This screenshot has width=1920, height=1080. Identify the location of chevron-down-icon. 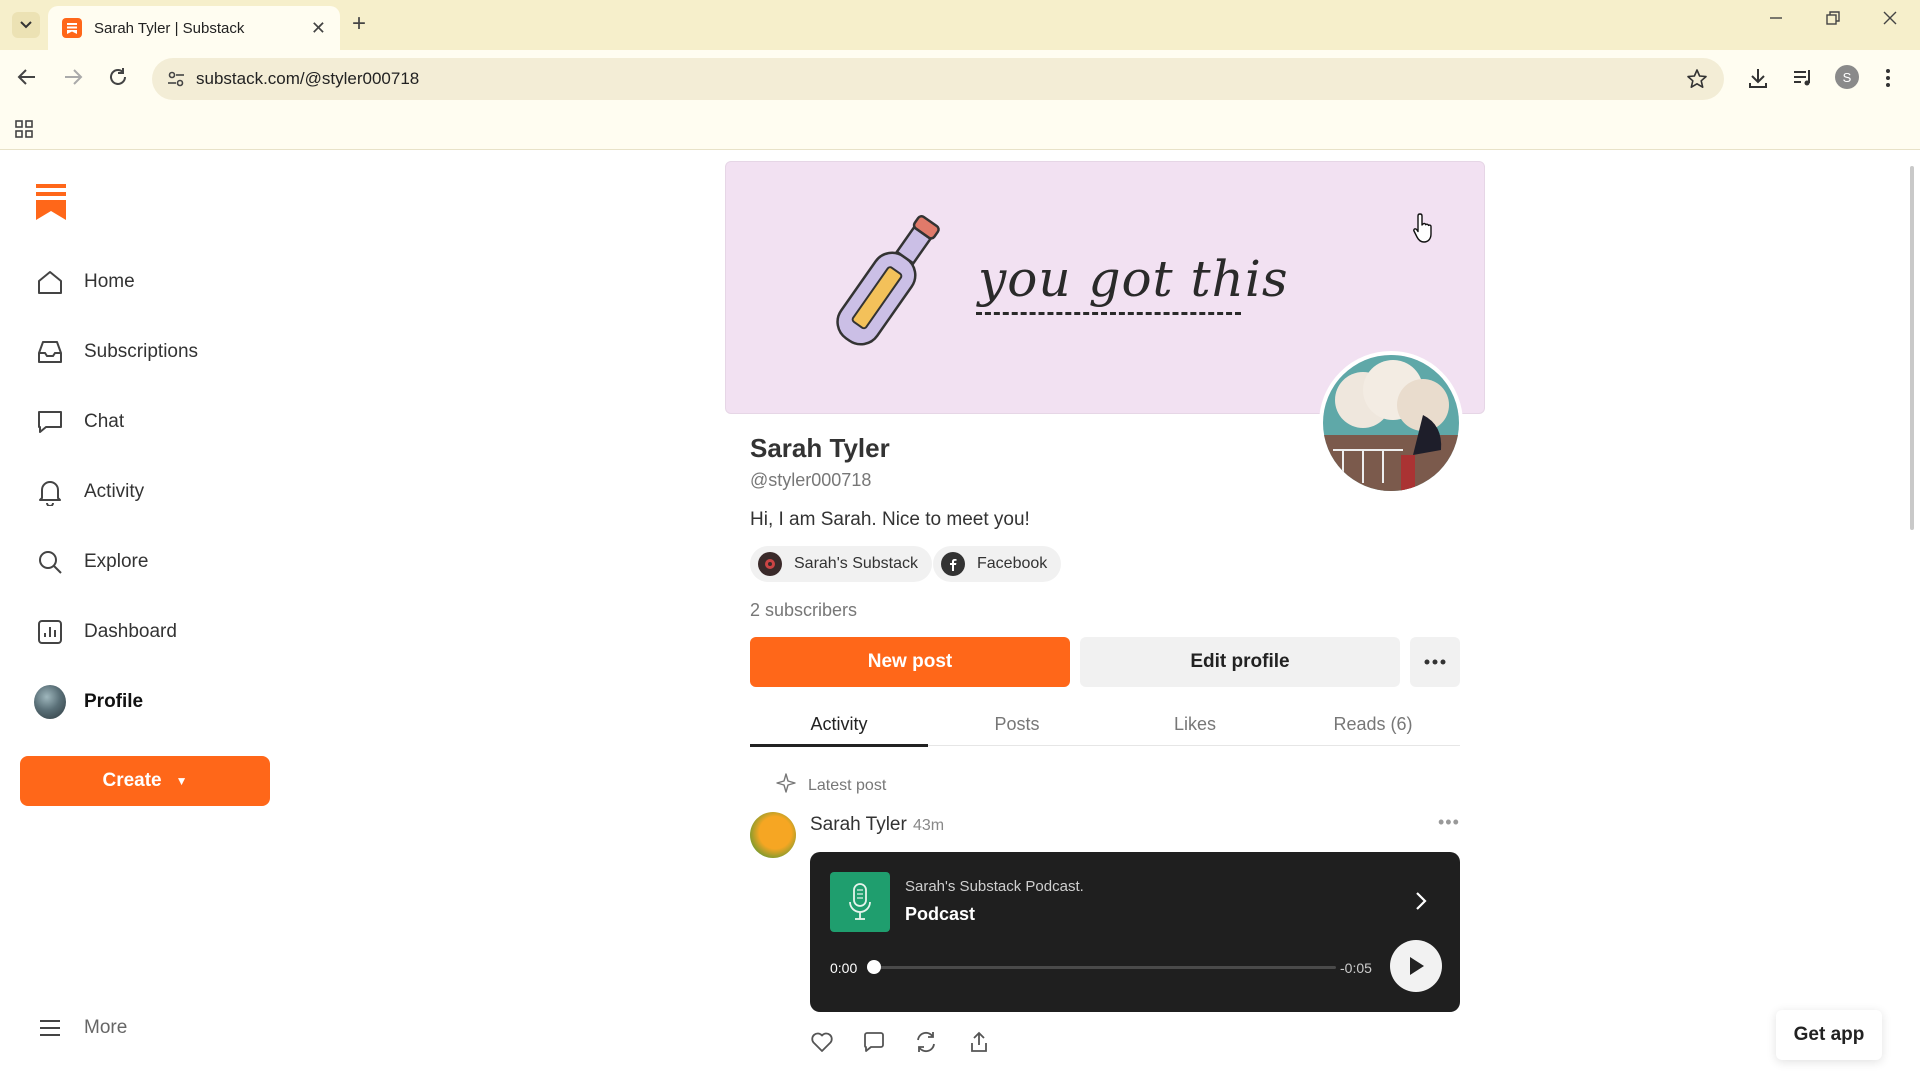
(26, 25).